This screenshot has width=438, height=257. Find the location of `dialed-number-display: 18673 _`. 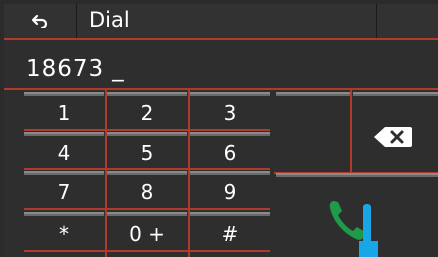

dialed-number-display: 18673 _ is located at coordinates (75, 69).